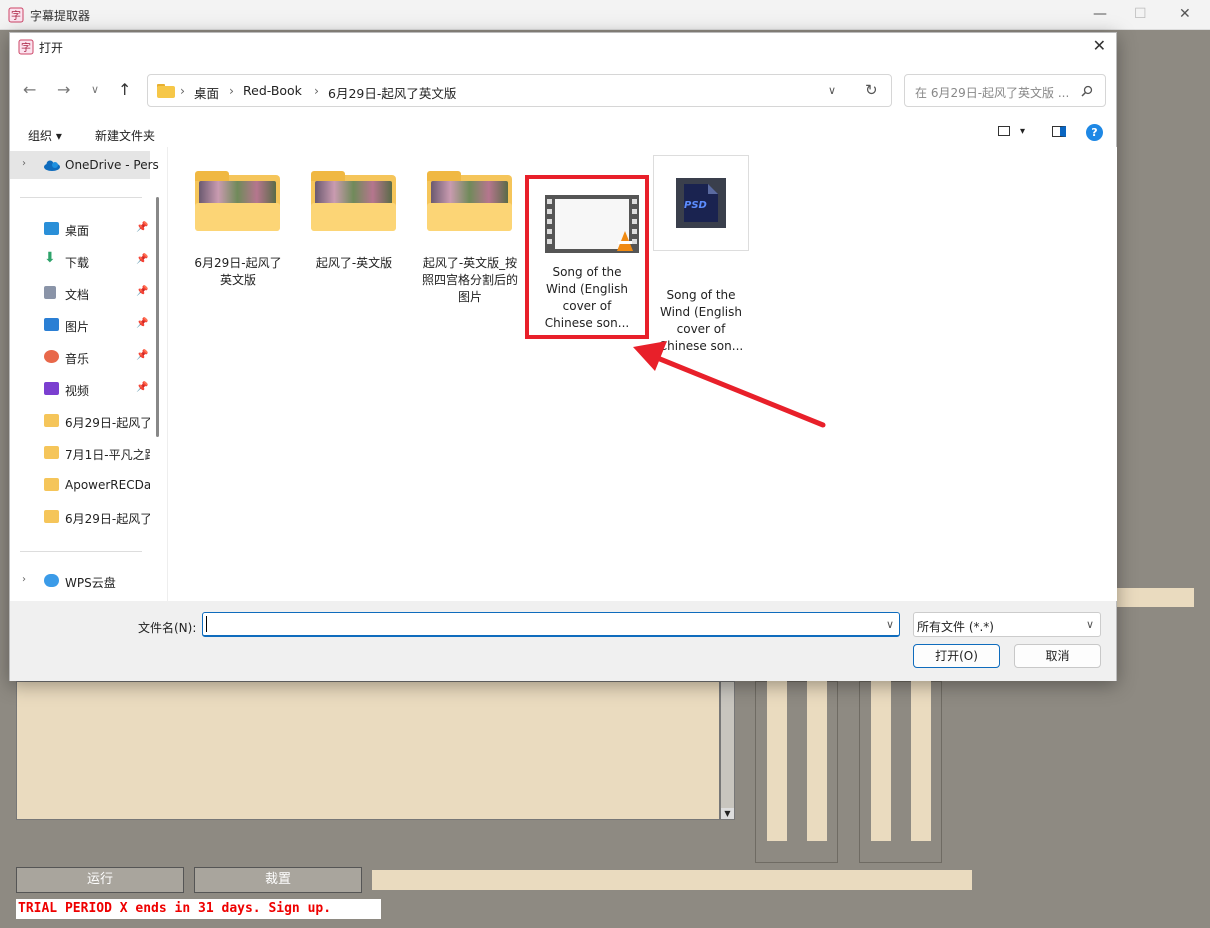 This screenshot has width=1210, height=928. Describe the element at coordinates (51, 324) in the screenshot. I see `pictures-icon` at that location.